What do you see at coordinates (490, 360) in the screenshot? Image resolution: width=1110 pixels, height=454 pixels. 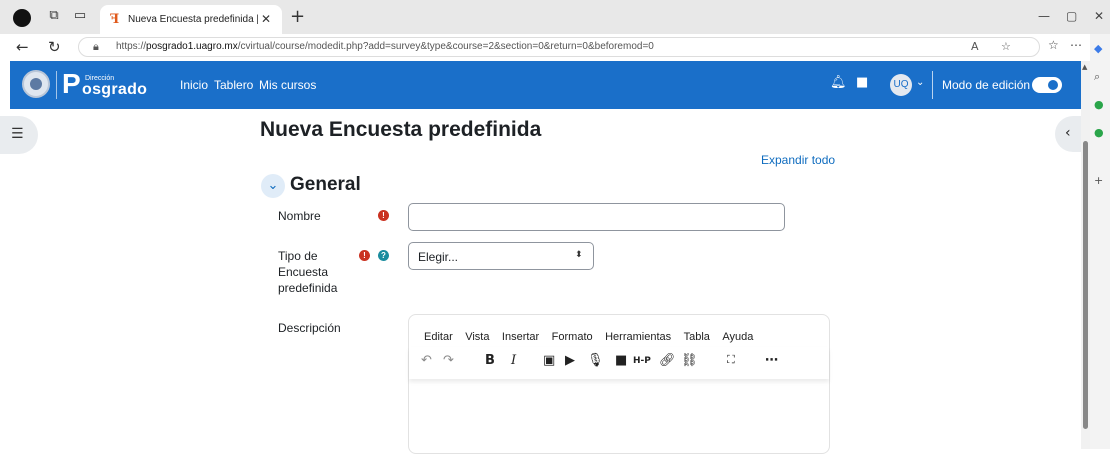 I see `bold-icon: B` at bounding box center [490, 360].